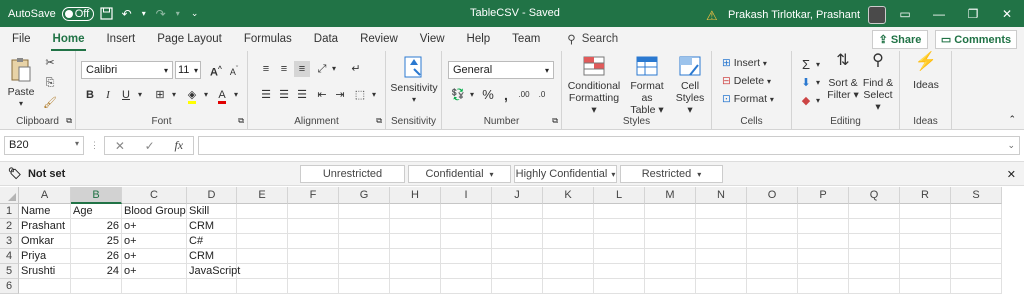  Describe the element at coordinates (925, 211) in the screenshot. I see `cell-r1` at that location.